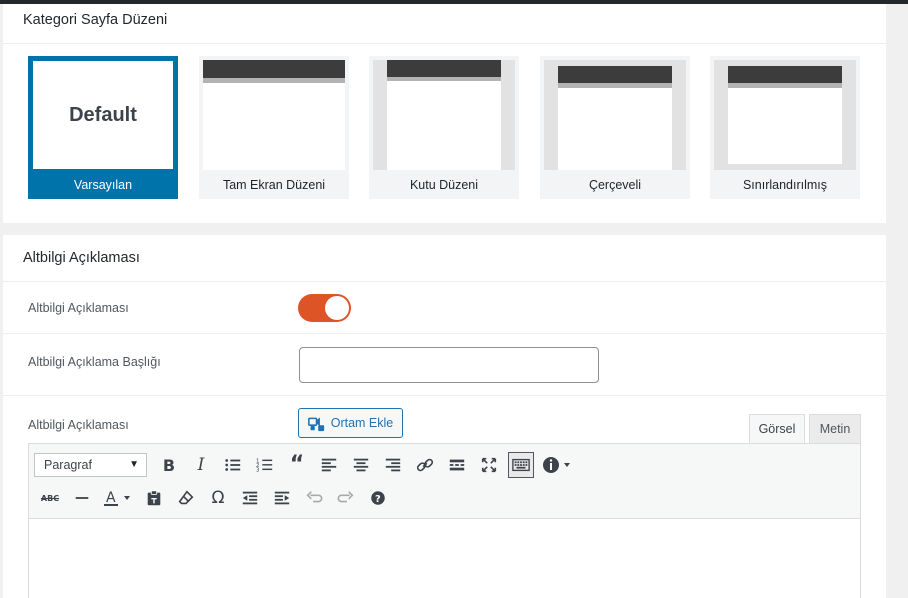  What do you see at coordinates (444, 258) in the screenshot?
I see `panel-title: Altbilgi Açıklaması` at bounding box center [444, 258].